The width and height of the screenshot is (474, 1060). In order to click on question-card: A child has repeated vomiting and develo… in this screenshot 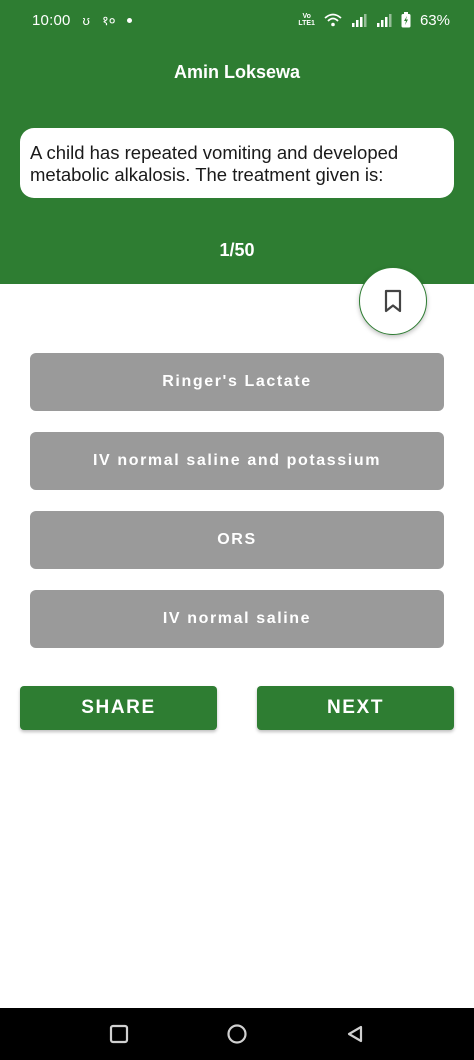, I will do `click(237, 163)`.